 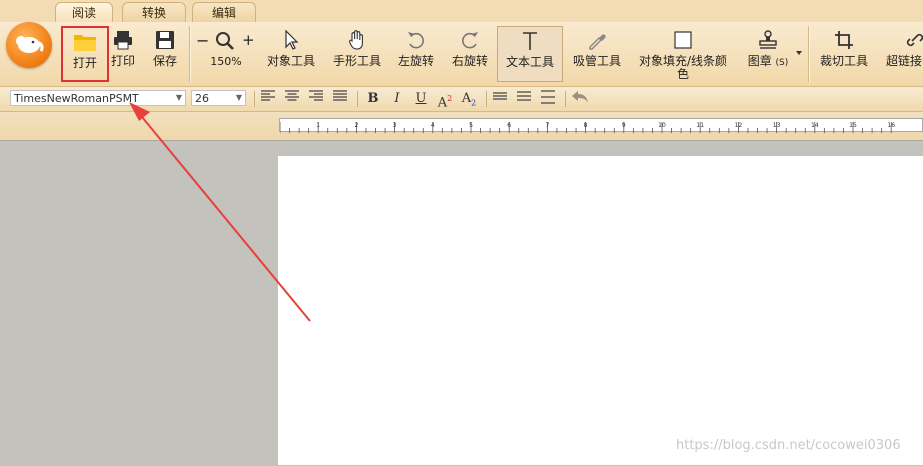 What do you see at coordinates (139, 111) in the screenshot?
I see `red-arrow-head` at bounding box center [139, 111].